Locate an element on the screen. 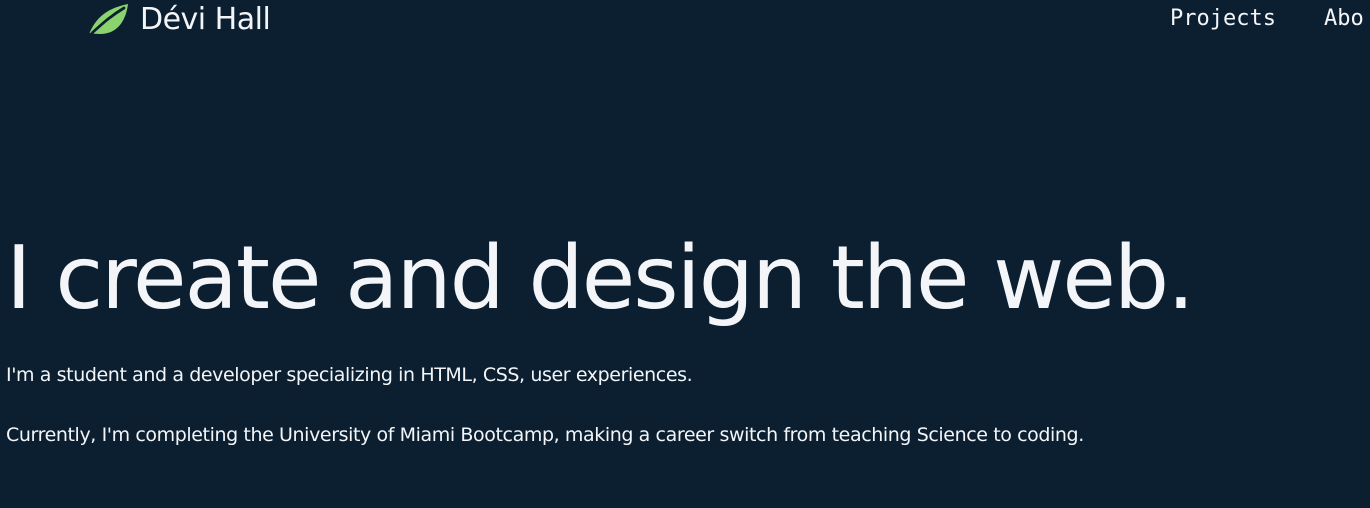 The width and height of the screenshot is (1370, 508). nav-link-projects: Projects is located at coordinates (1223, 19).